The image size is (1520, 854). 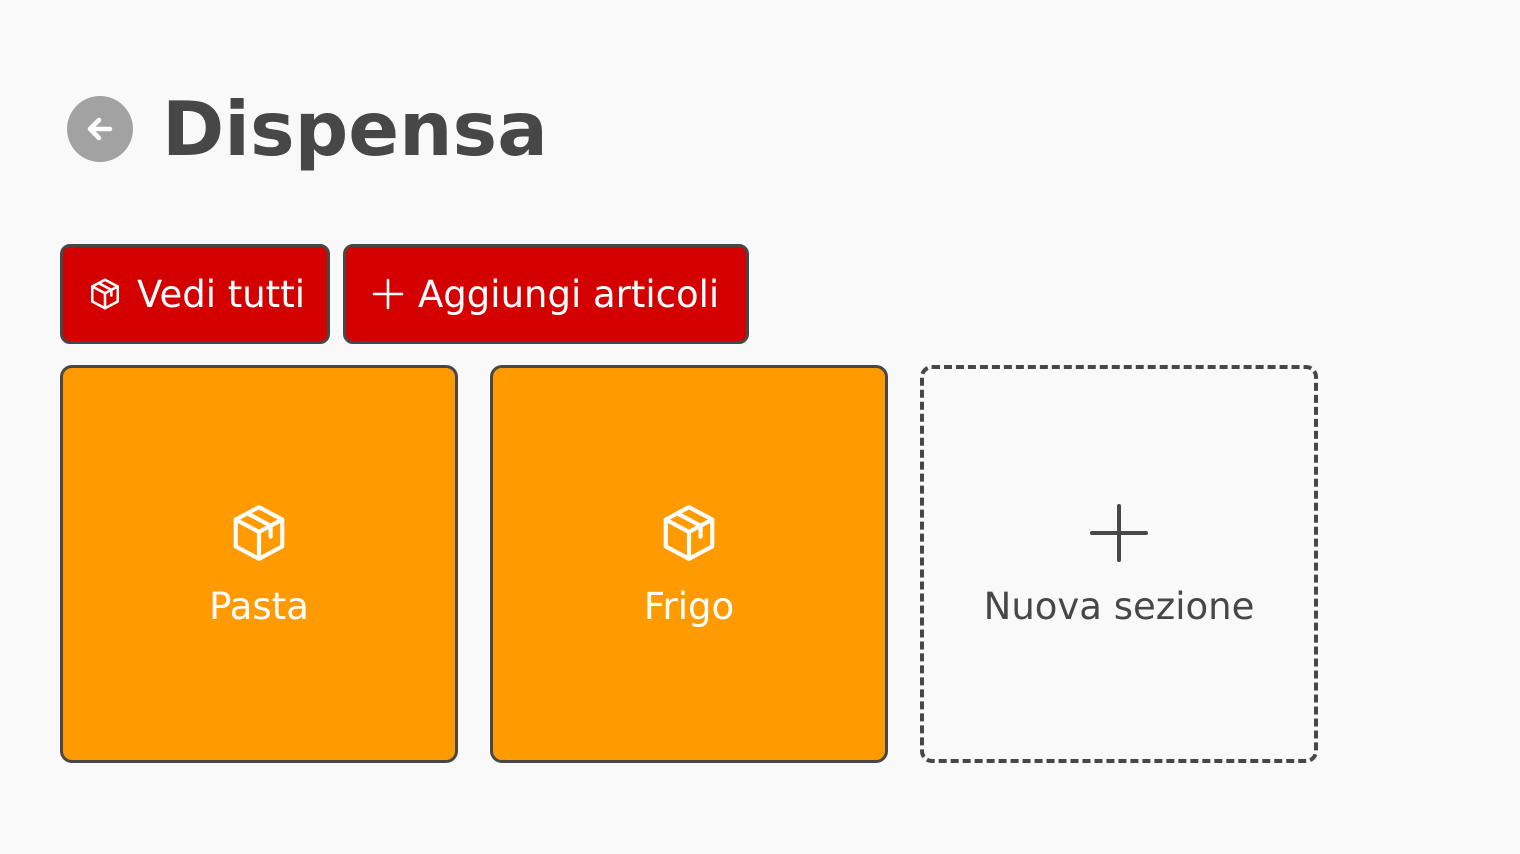 I want to click on section-tile-frigo: Frigo, so click(x=689, y=564).